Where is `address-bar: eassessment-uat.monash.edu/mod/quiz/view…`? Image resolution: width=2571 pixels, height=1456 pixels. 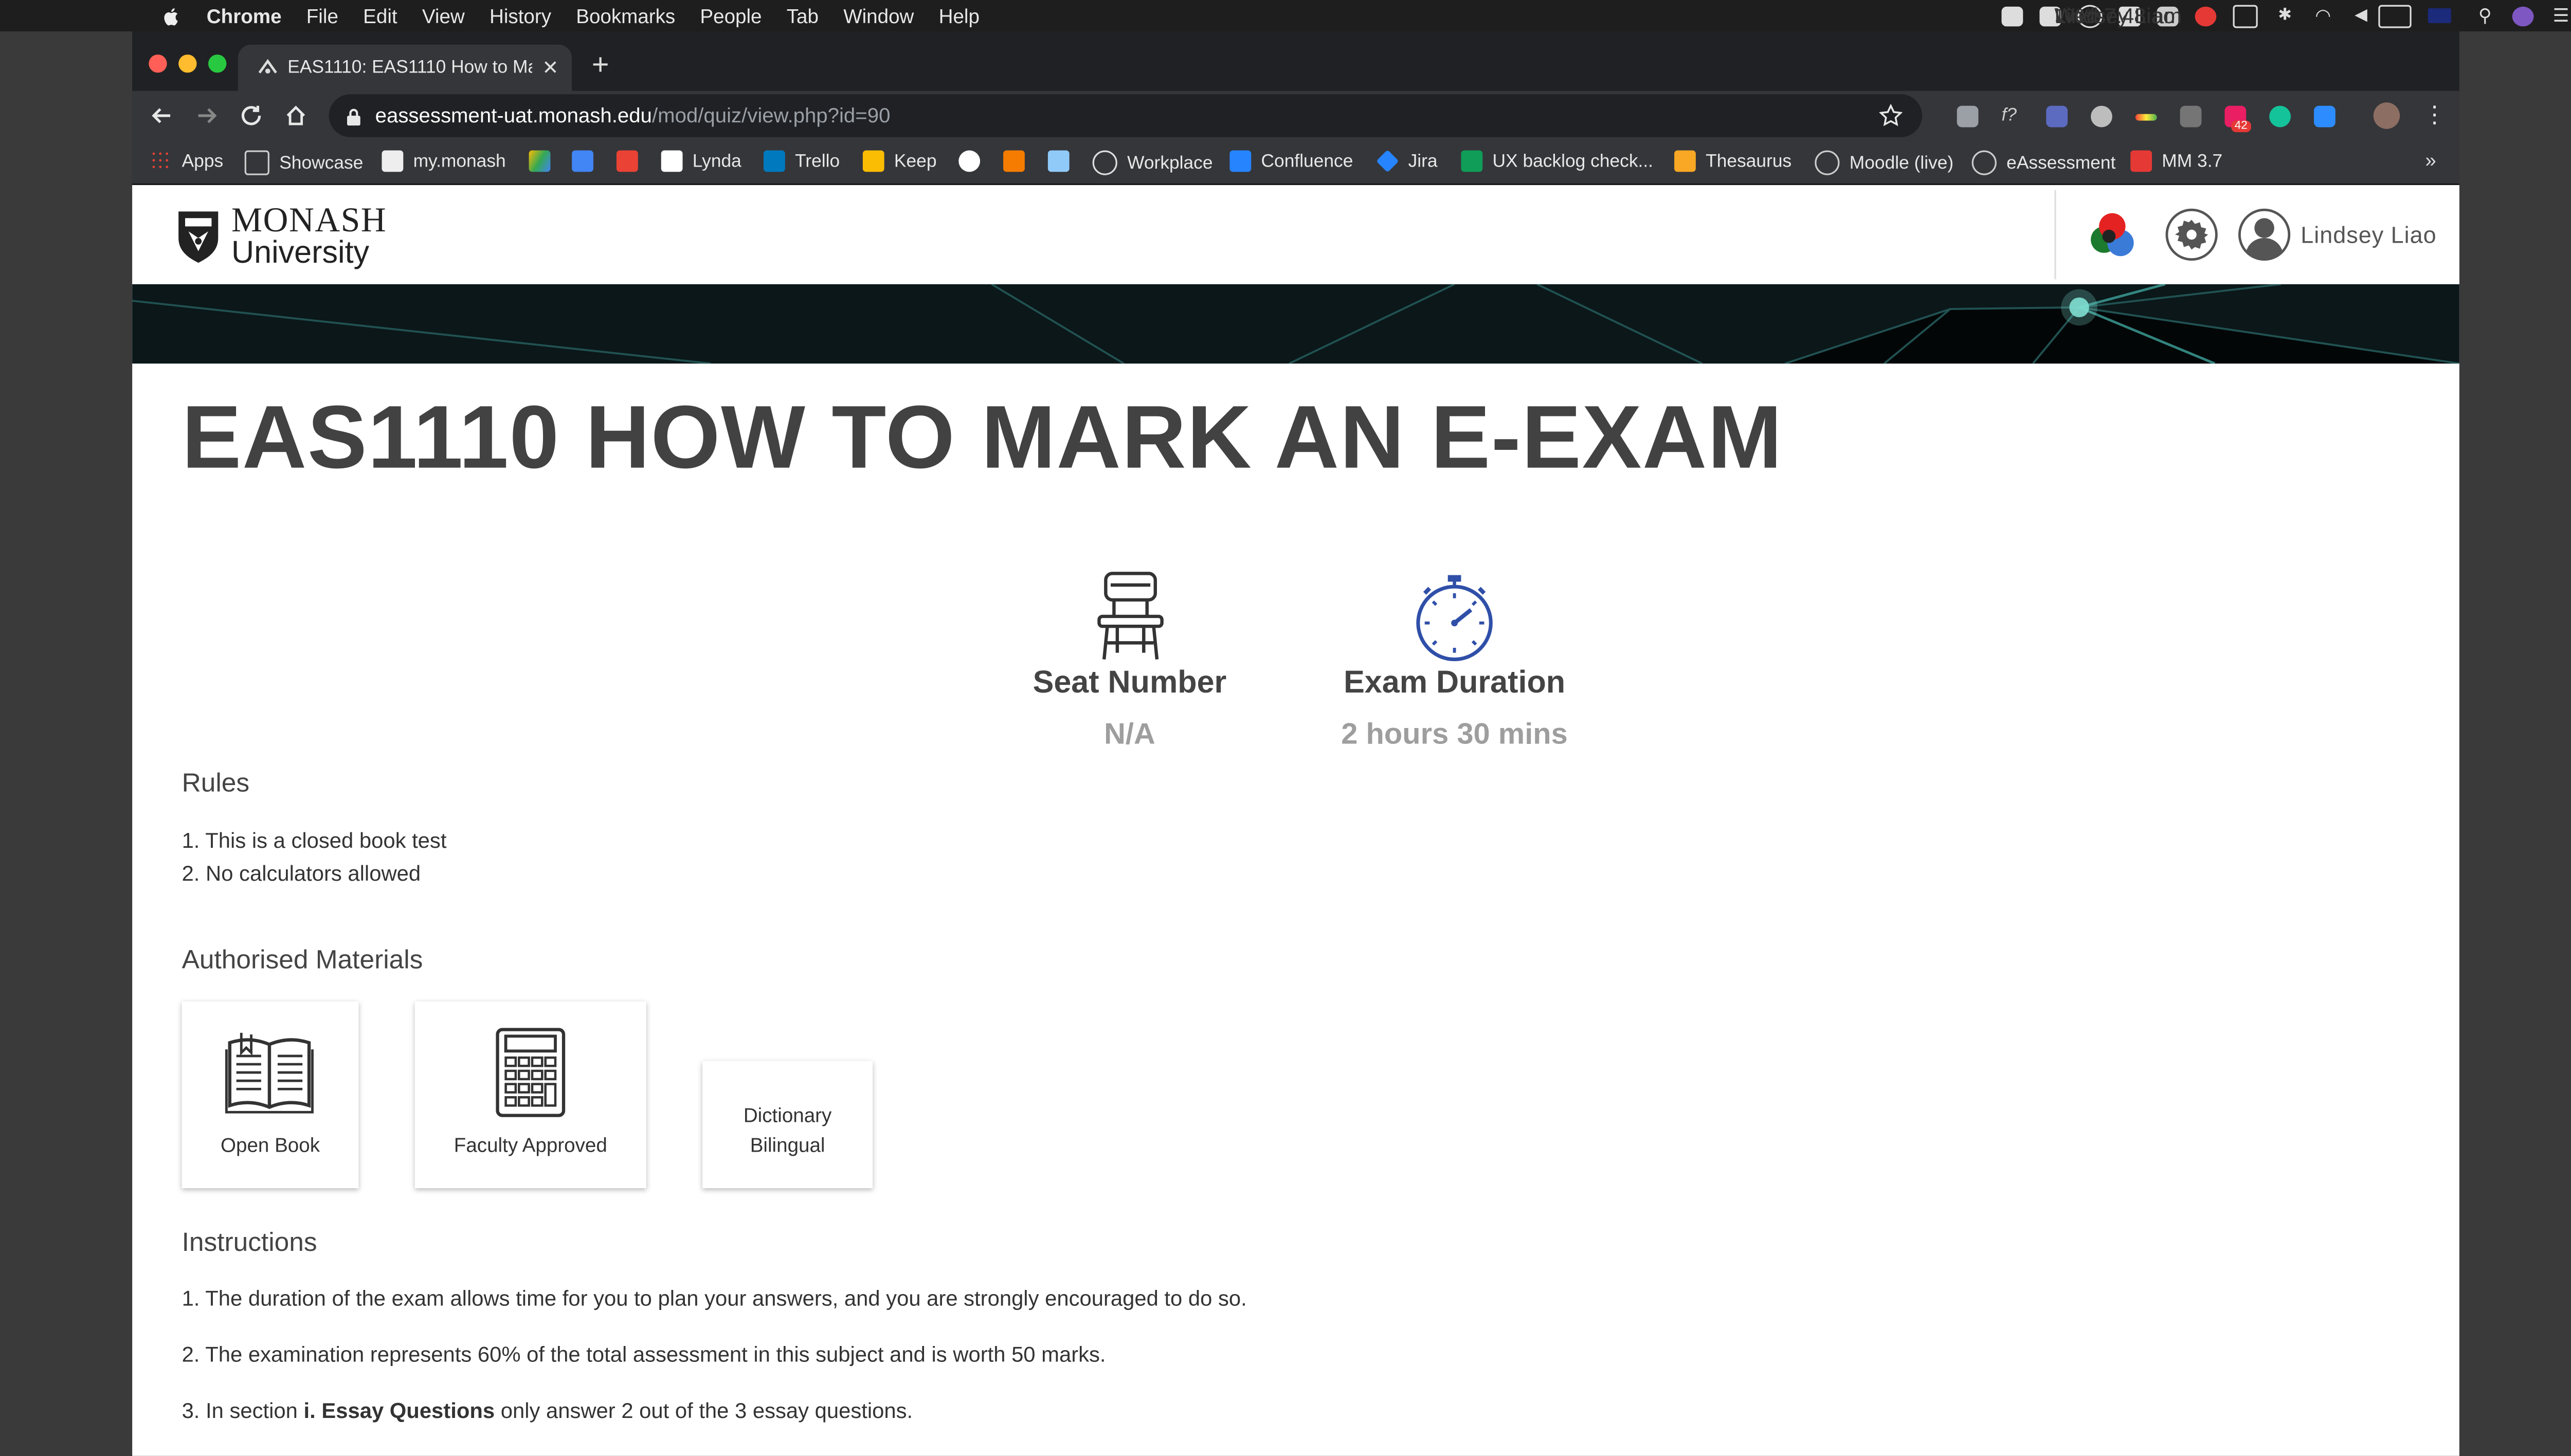
address-bar: eassessment-uat.monash.edu/mod/quiz/view… is located at coordinates (1126, 116).